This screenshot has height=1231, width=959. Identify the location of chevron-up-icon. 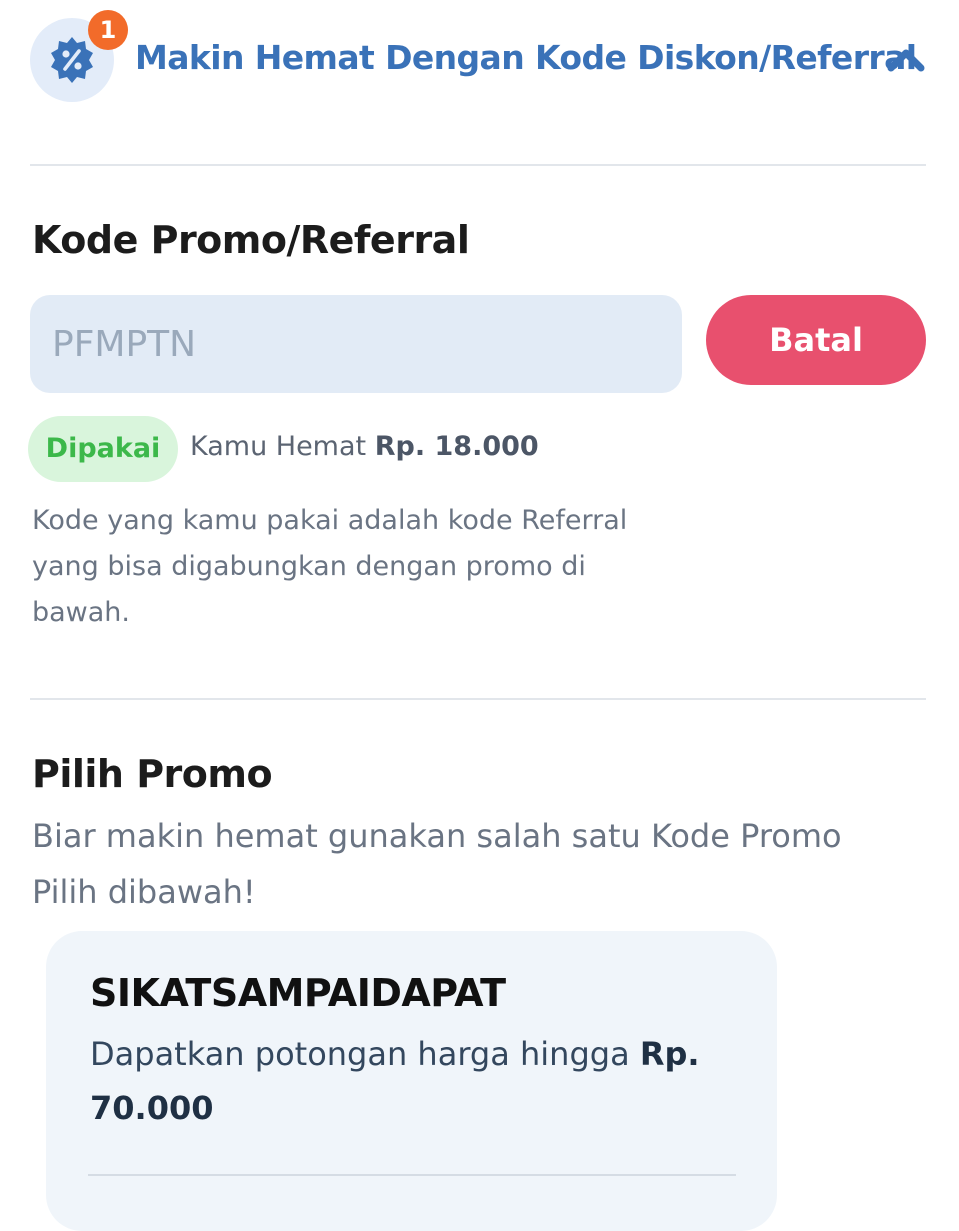
(906, 59).